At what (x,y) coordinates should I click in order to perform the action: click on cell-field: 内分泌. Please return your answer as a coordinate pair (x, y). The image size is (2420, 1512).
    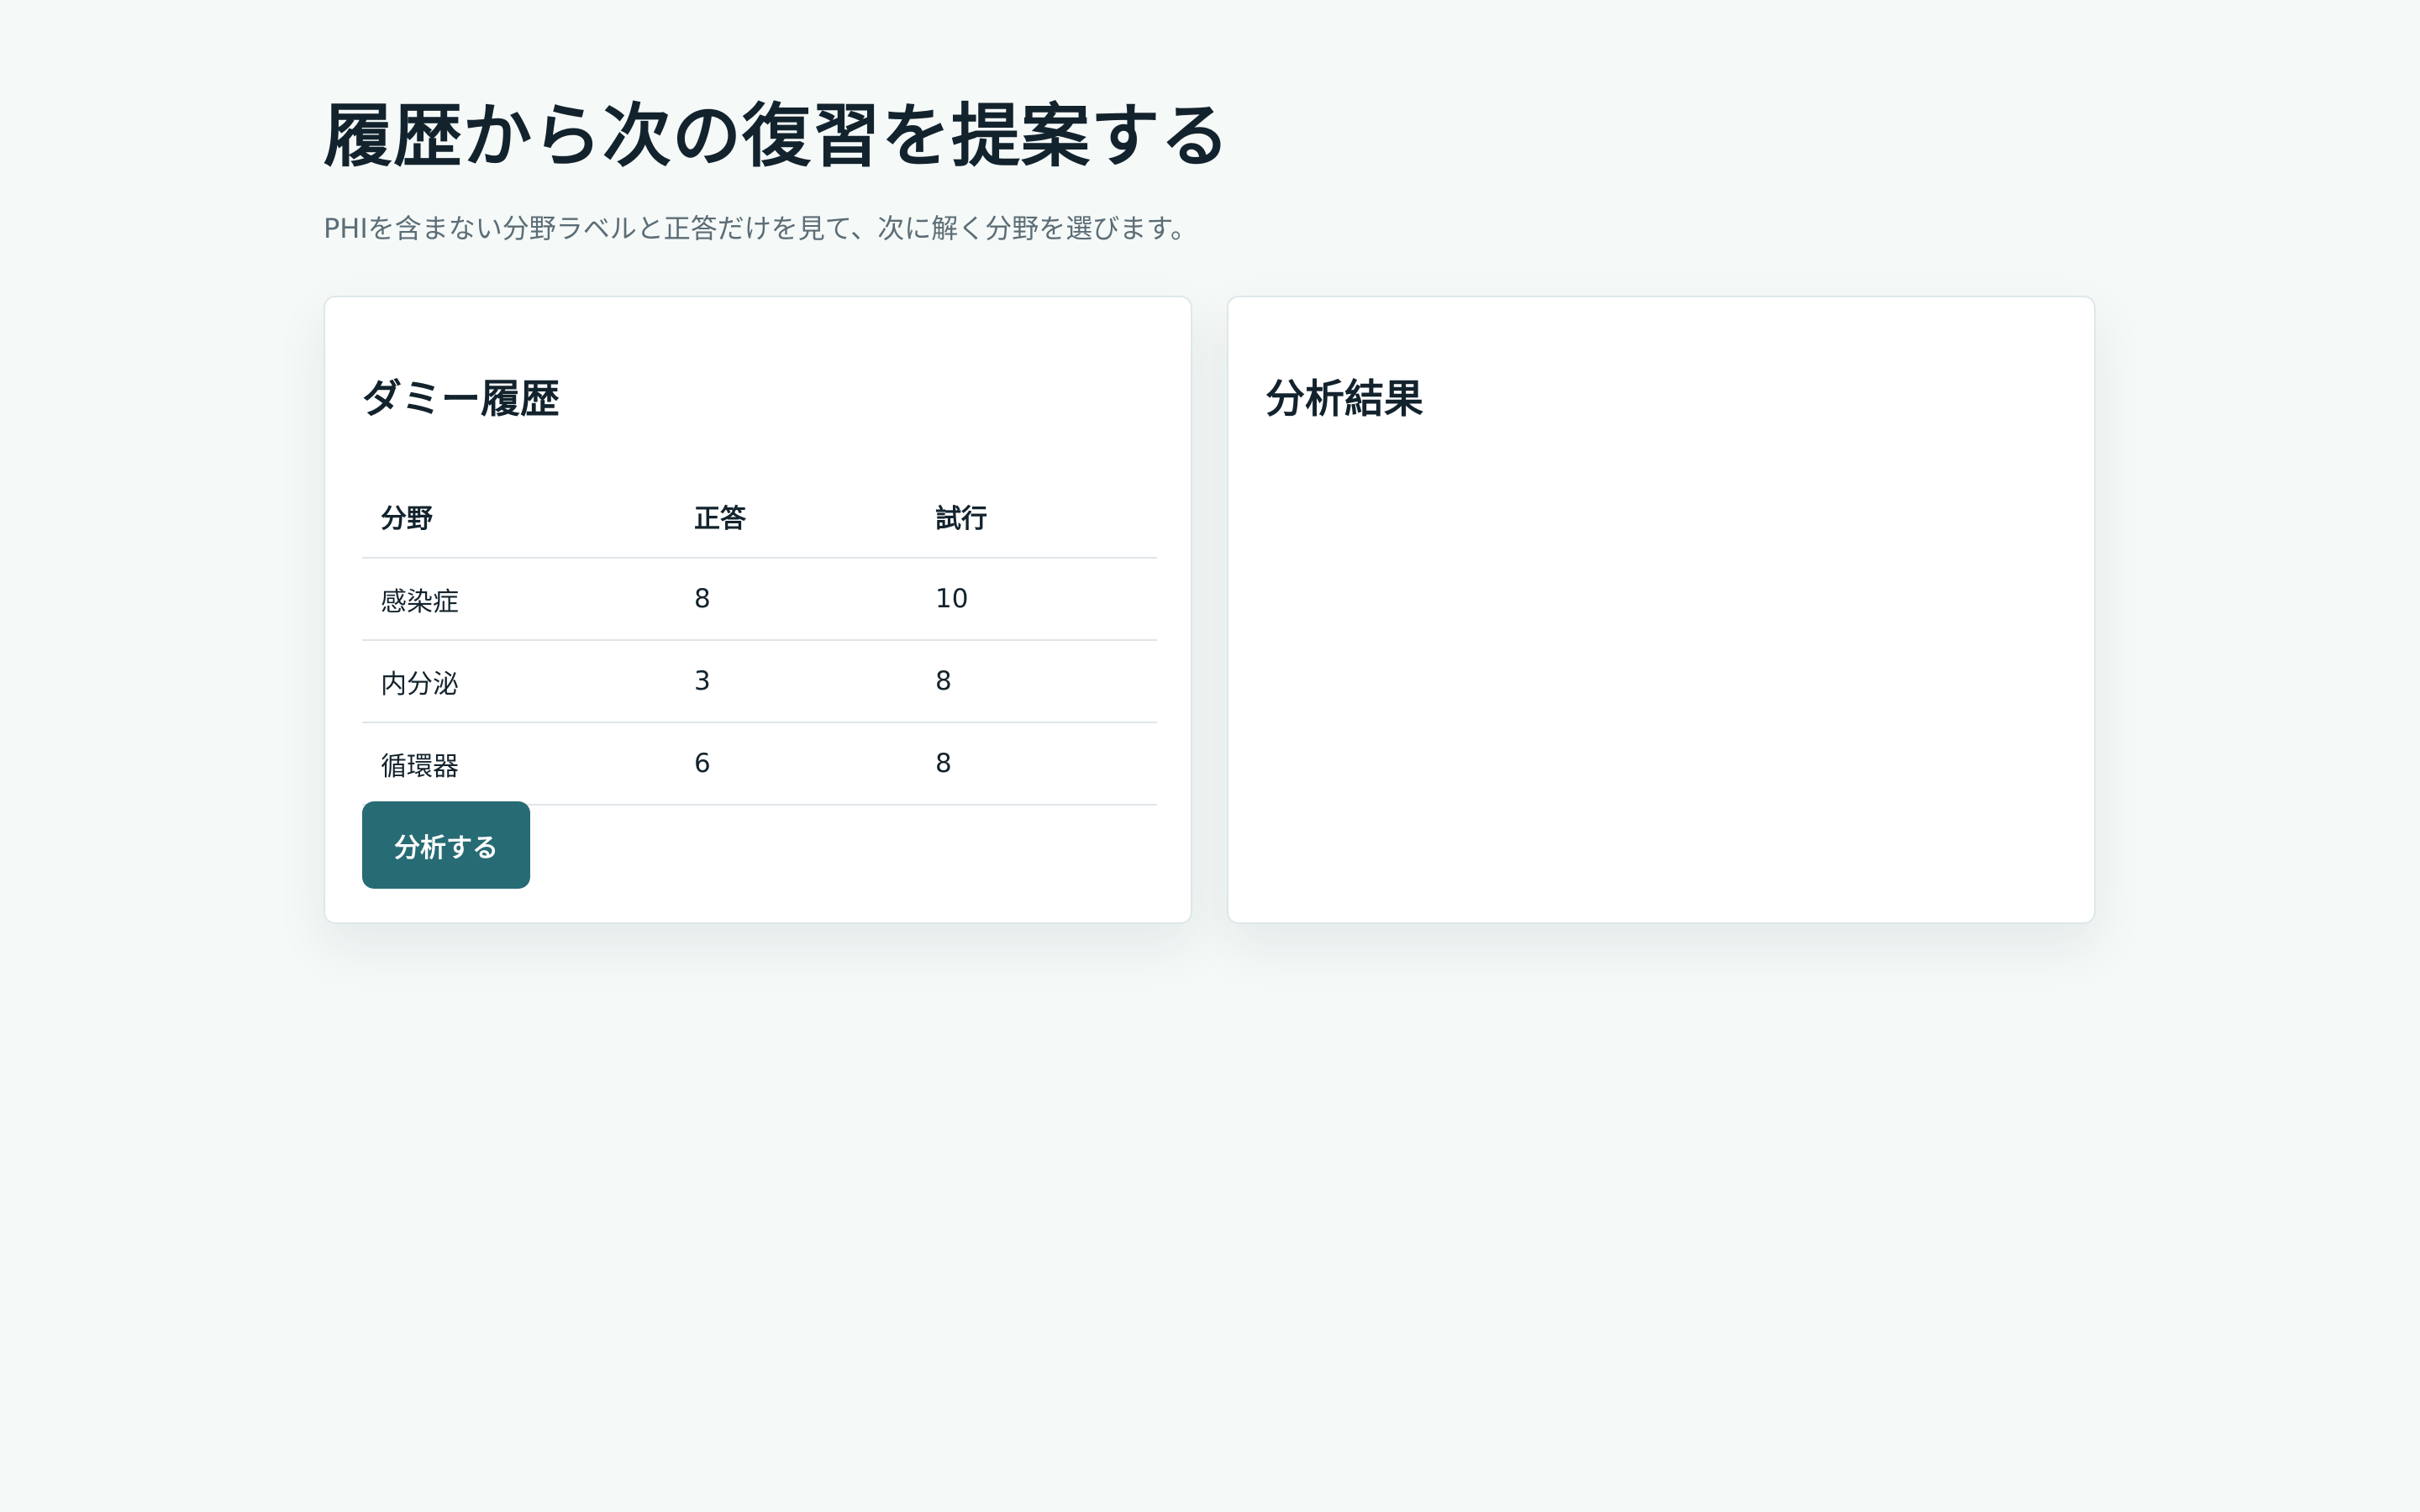
    Looking at the image, I should click on (519, 681).